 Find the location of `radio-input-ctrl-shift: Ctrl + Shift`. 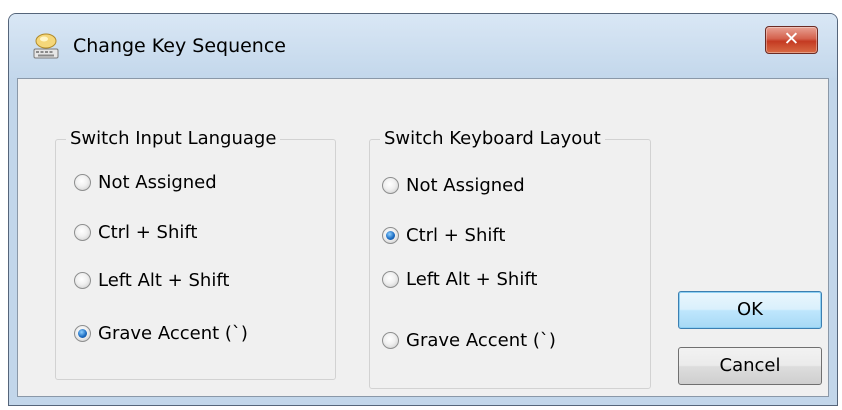

radio-input-ctrl-shift: Ctrl + Shift is located at coordinates (135, 232).